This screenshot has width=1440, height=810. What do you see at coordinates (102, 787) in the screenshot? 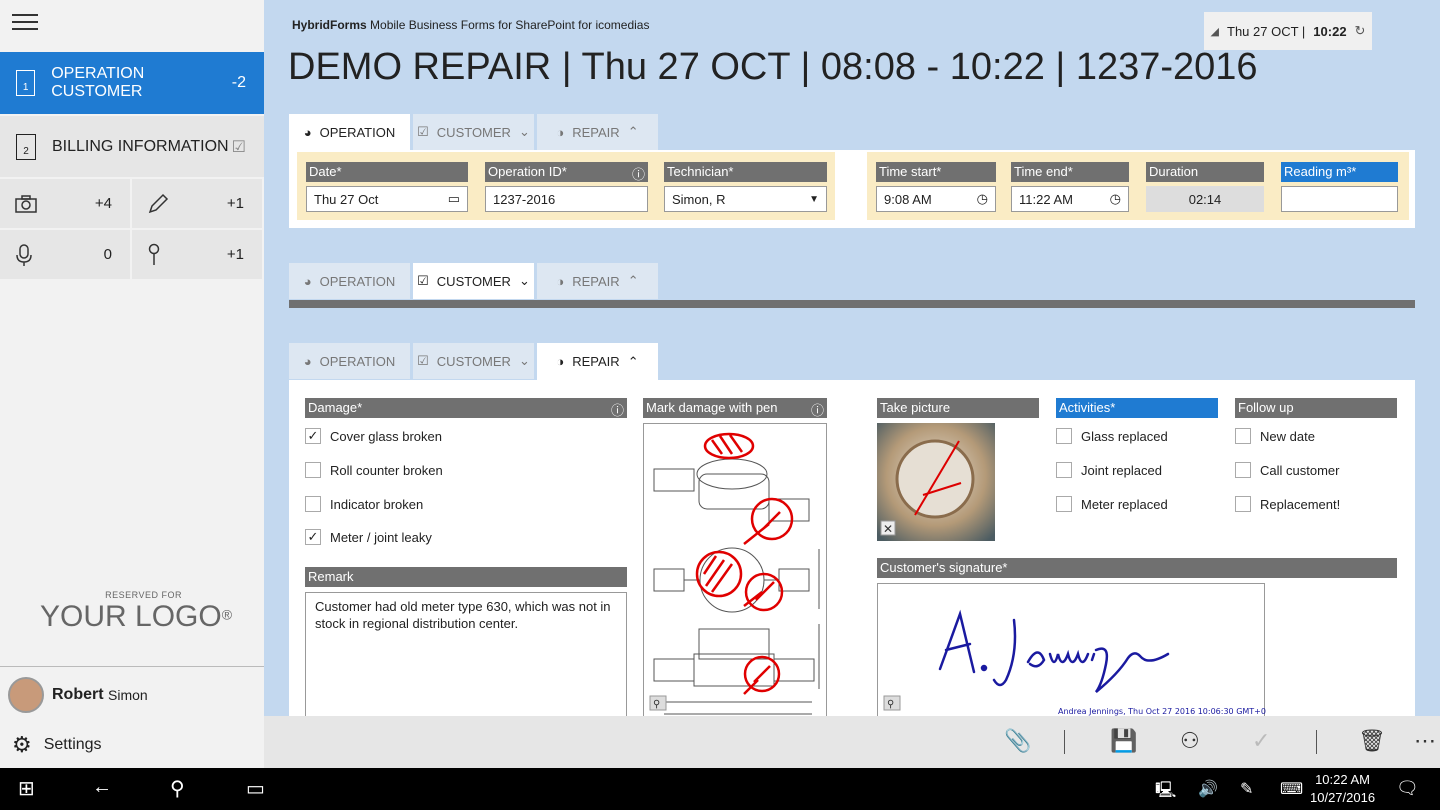
I see `back-arrow-icon: ←` at bounding box center [102, 787].